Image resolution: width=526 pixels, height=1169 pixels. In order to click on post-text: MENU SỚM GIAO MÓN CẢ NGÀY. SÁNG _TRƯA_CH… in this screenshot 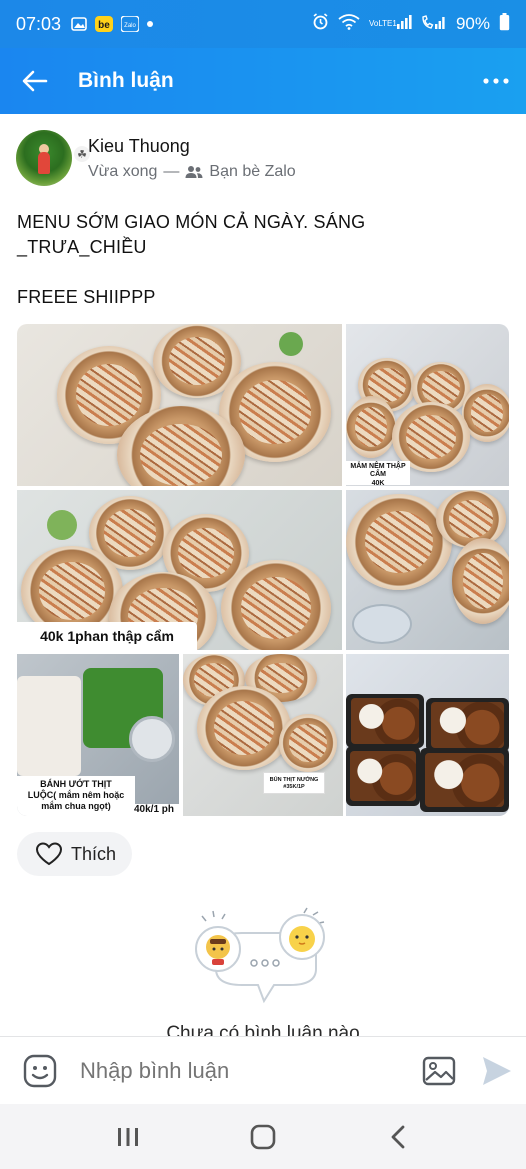, I will do `click(263, 248)`.